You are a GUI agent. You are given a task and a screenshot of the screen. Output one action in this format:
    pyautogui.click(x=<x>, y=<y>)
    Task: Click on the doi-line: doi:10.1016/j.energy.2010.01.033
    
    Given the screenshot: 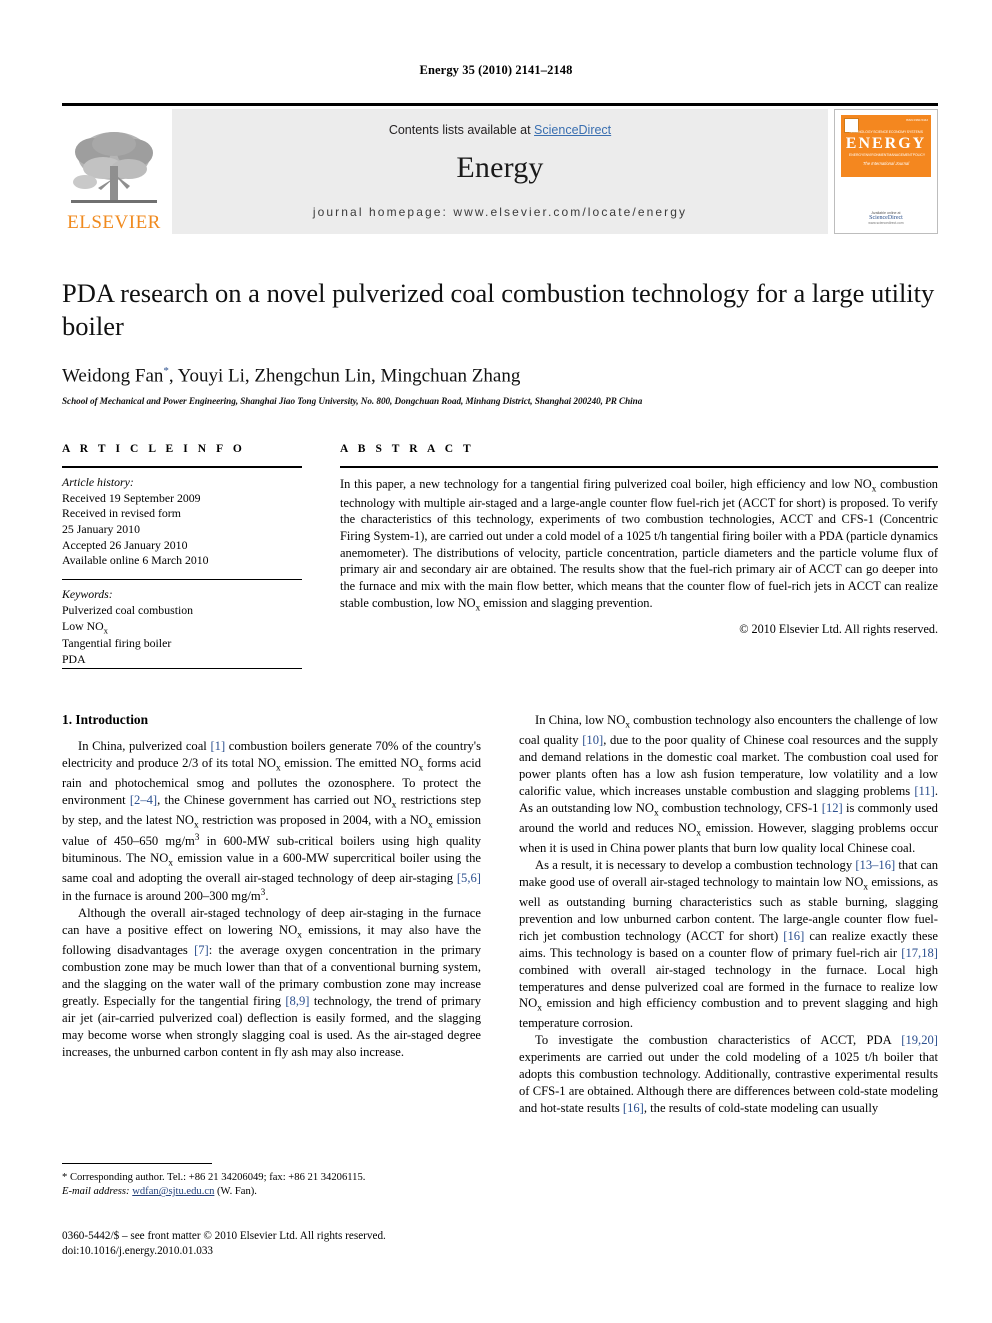 What is the action you would take?
    pyautogui.click(x=138, y=1251)
    